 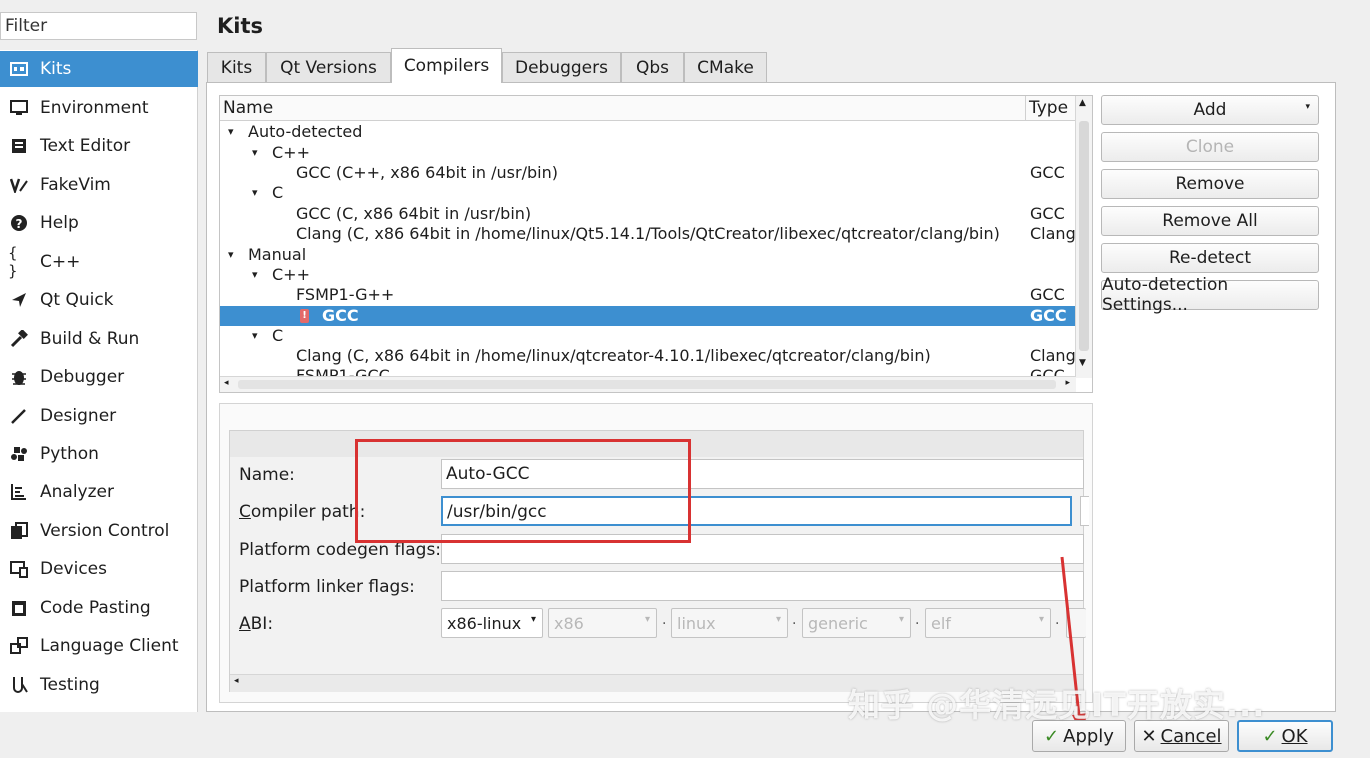 What do you see at coordinates (240, 26) in the screenshot?
I see `page-title: Kits` at bounding box center [240, 26].